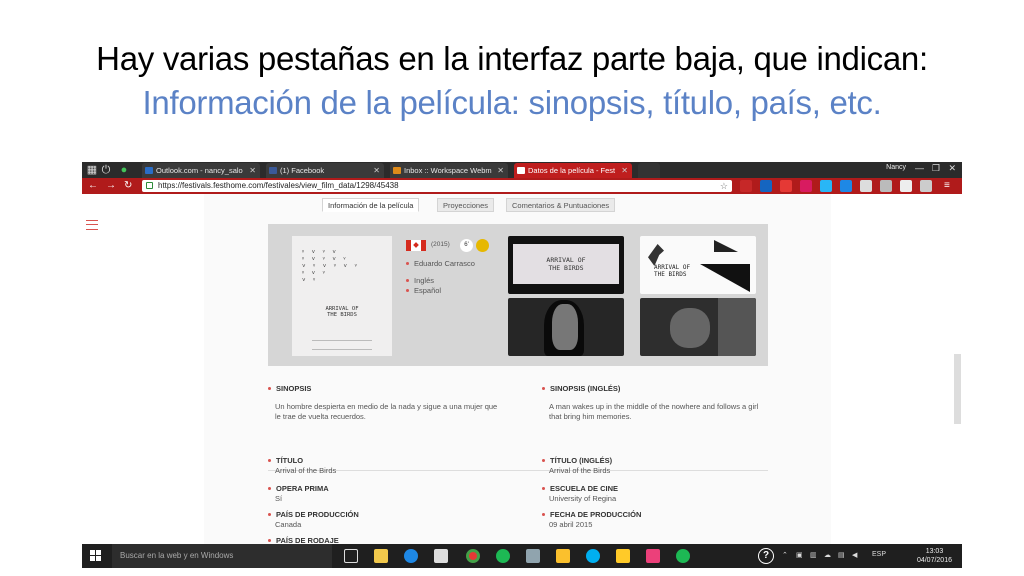 The image size is (1024, 576). Describe the element at coordinates (96, 556) in the screenshot. I see `windows-start-icon` at that location.